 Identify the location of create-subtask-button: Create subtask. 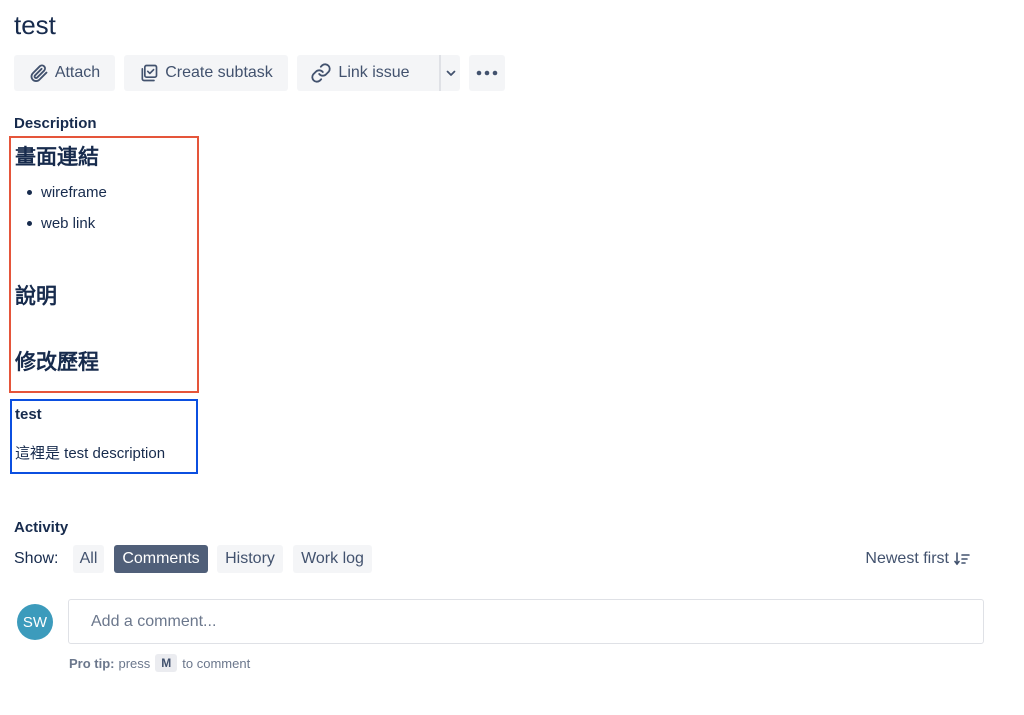
(206, 73).